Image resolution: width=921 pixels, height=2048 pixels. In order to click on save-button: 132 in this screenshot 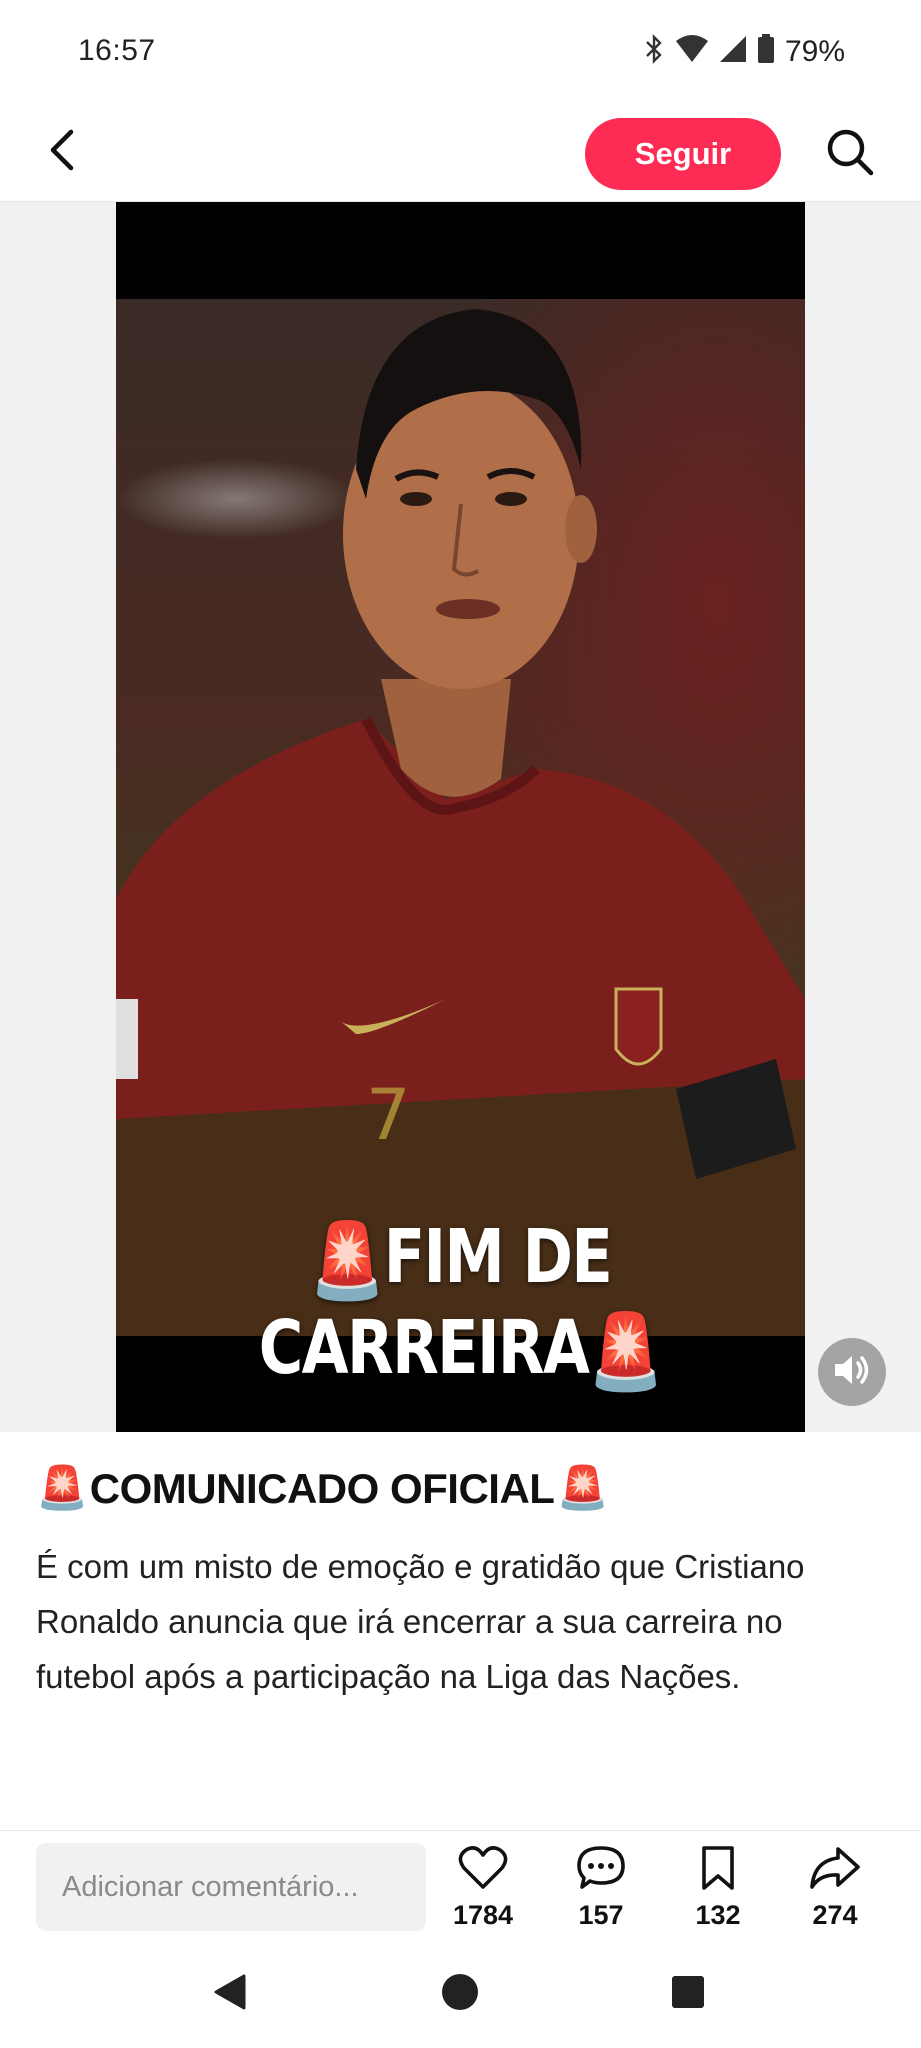, I will do `click(718, 1891)`.